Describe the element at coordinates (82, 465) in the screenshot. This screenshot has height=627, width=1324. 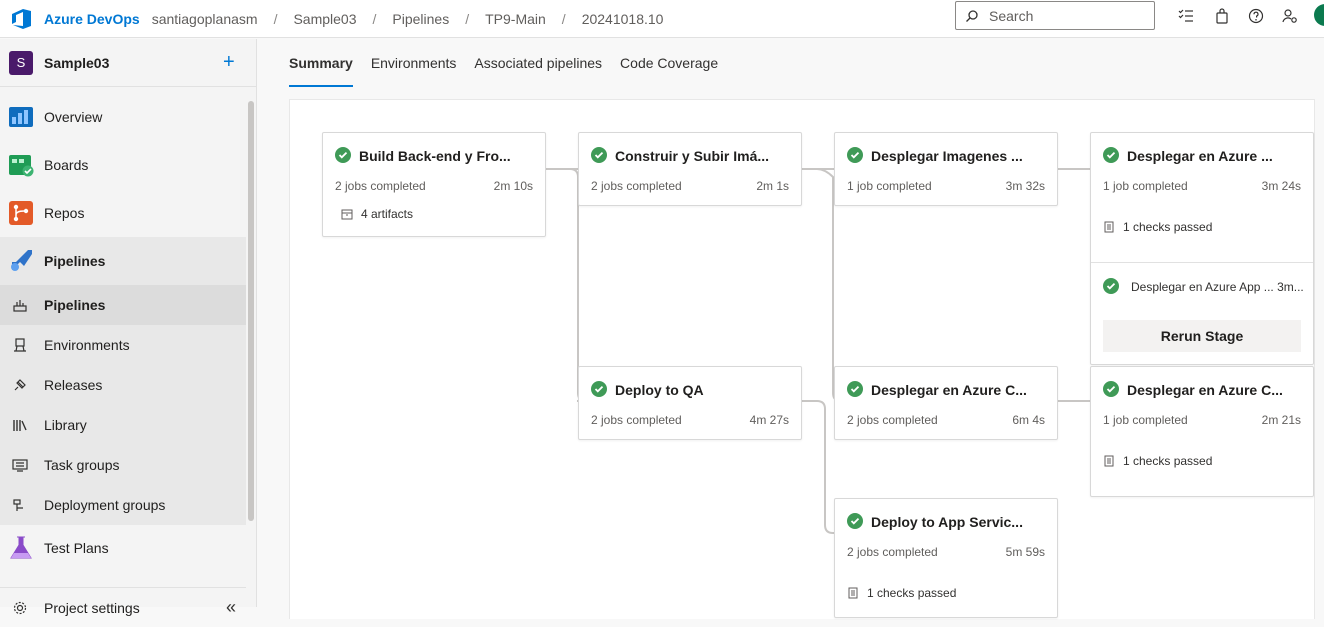
I see `sidebar-item-label: Task groups` at that location.